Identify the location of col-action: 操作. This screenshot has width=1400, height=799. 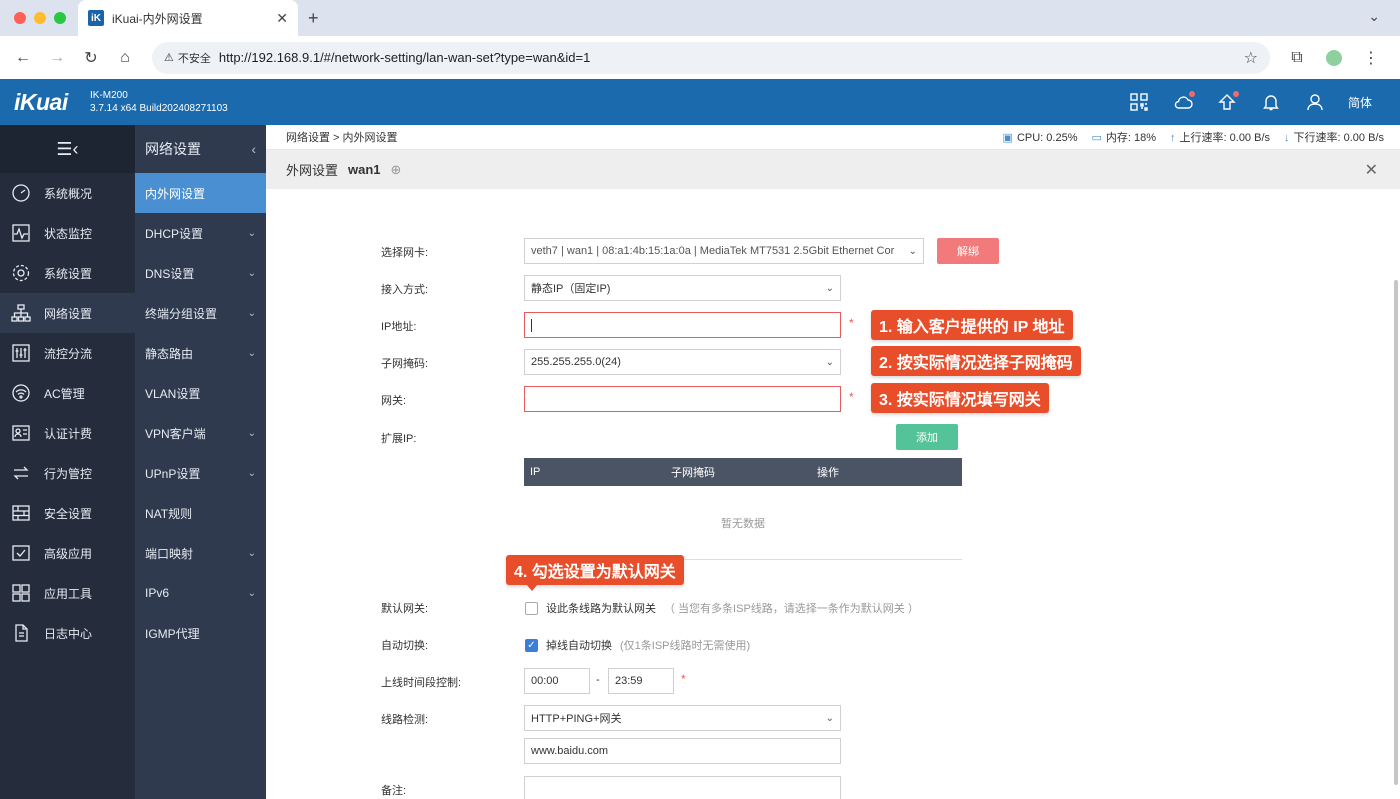
(828, 473).